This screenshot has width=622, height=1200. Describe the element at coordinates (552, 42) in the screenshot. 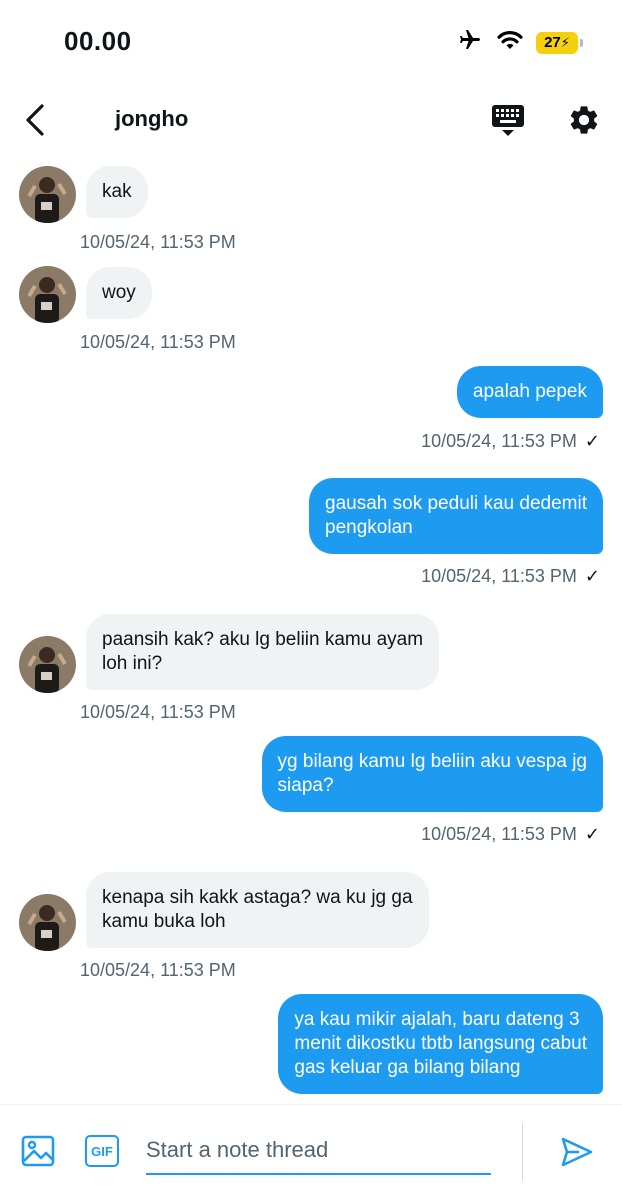

I see `battery-level: 27` at that location.